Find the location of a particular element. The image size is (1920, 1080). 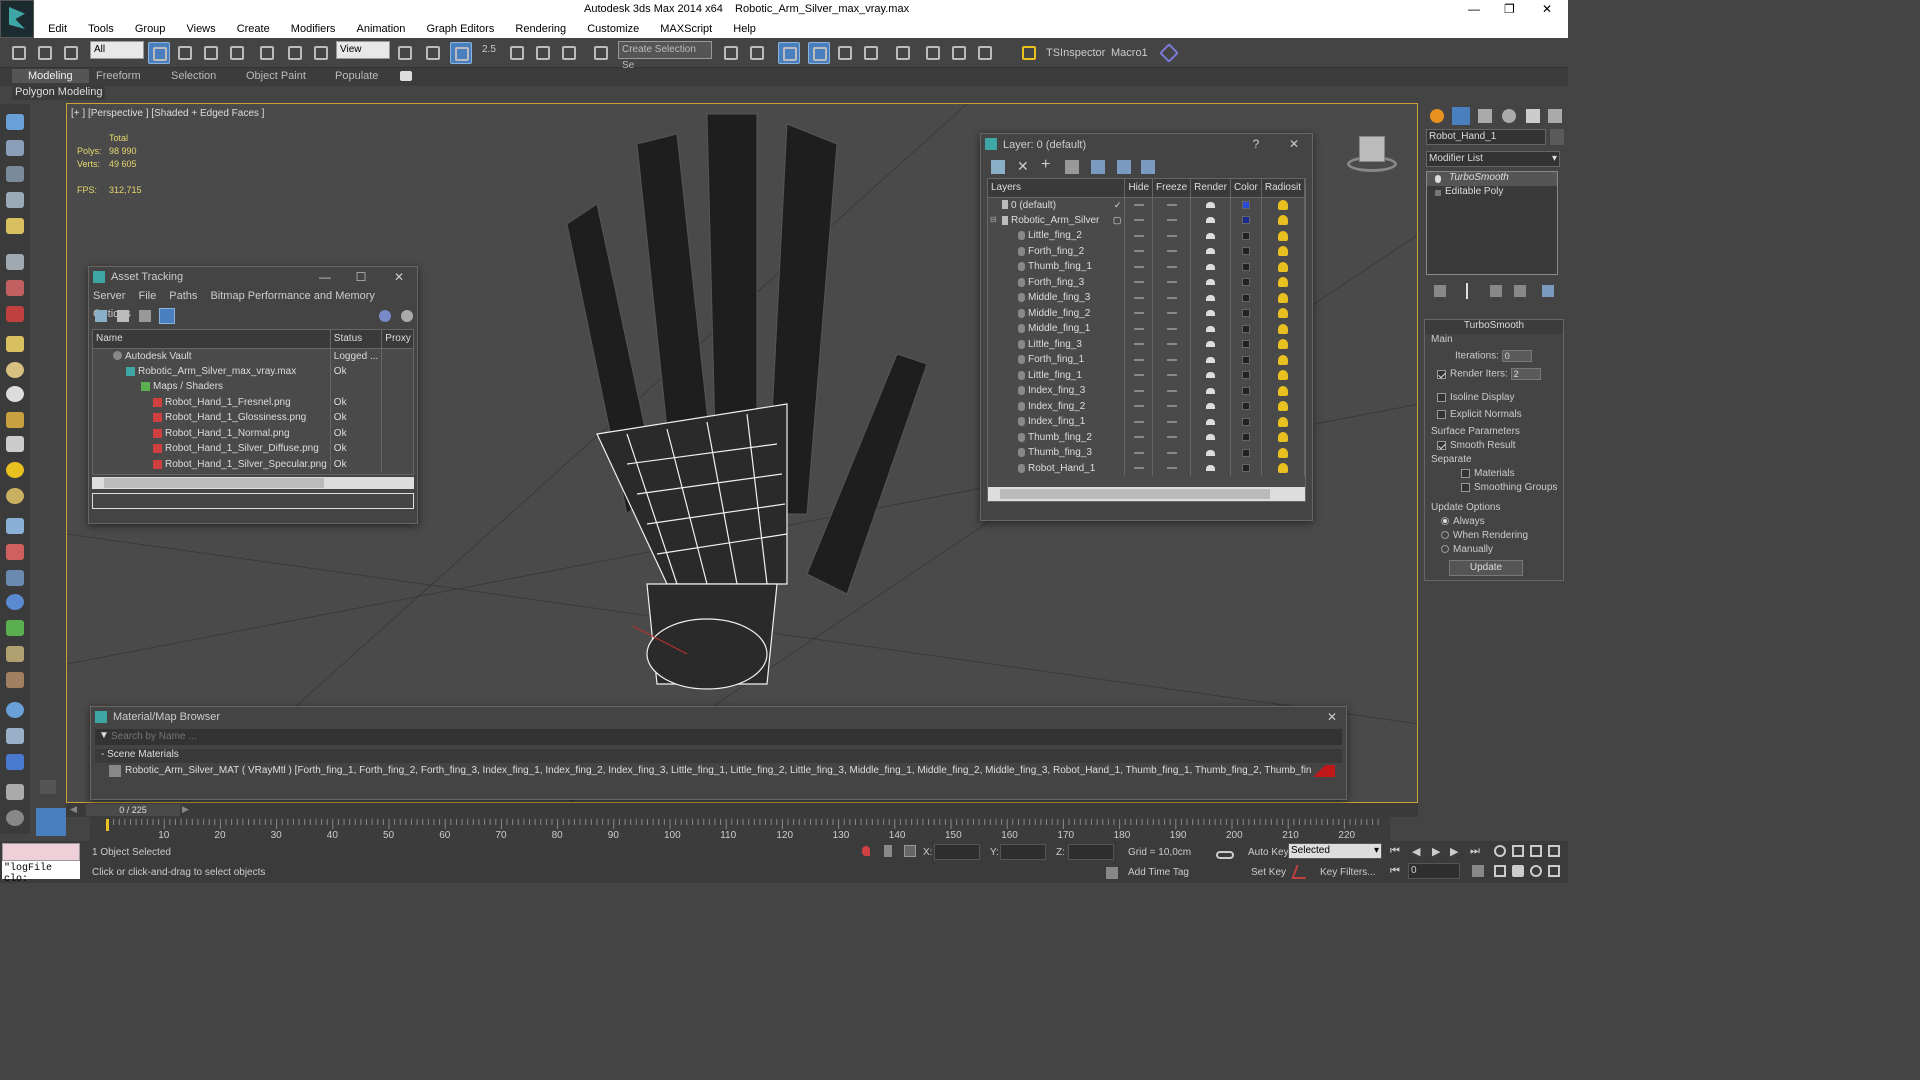

table-row: Robot_Hand_1_Normal.png Ok is located at coordinates (253, 433).